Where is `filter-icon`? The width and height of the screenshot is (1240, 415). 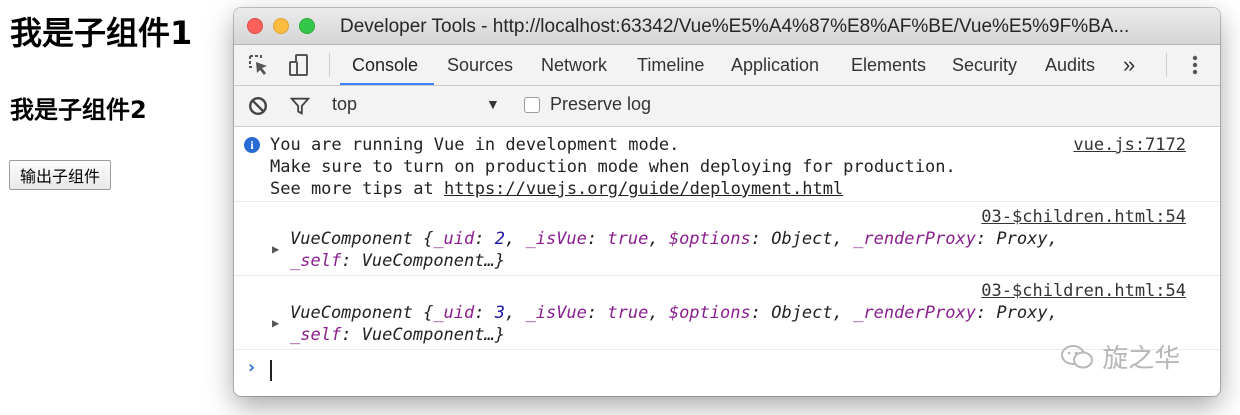
filter-icon is located at coordinates (300, 106).